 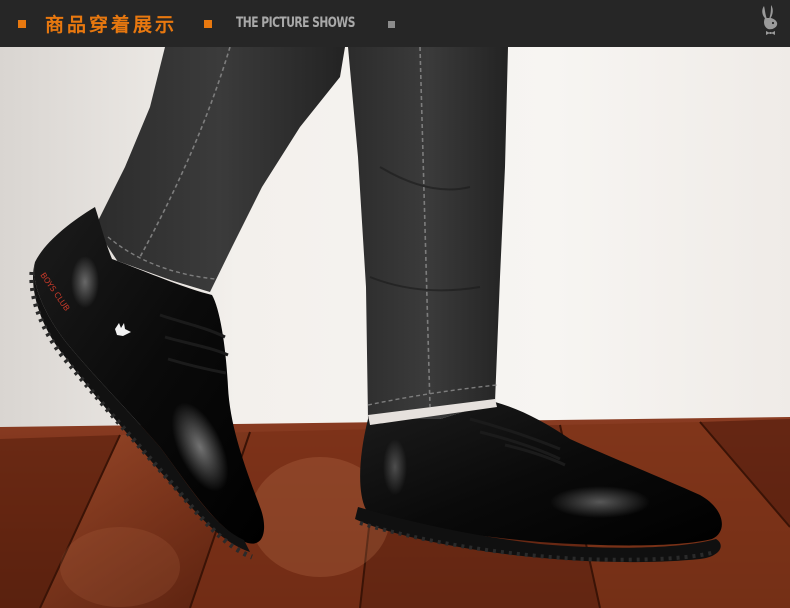 What do you see at coordinates (295, 23) in the screenshot?
I see `section-title-english: THE PICTURE SHOWS` at bounding box center [295, 23].